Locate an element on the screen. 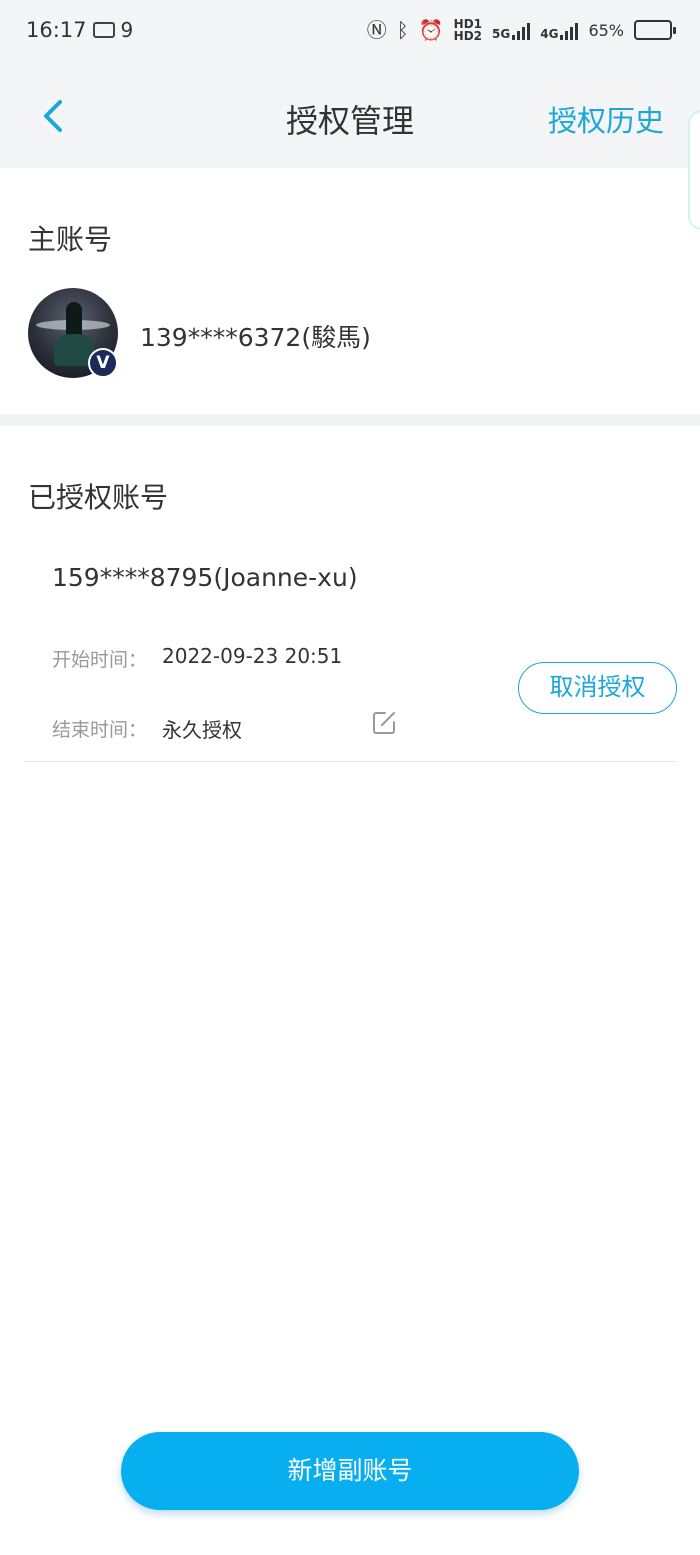 The height and width of the screenshot is (1555, 700). row-divider is located at coordinates (350, 761).